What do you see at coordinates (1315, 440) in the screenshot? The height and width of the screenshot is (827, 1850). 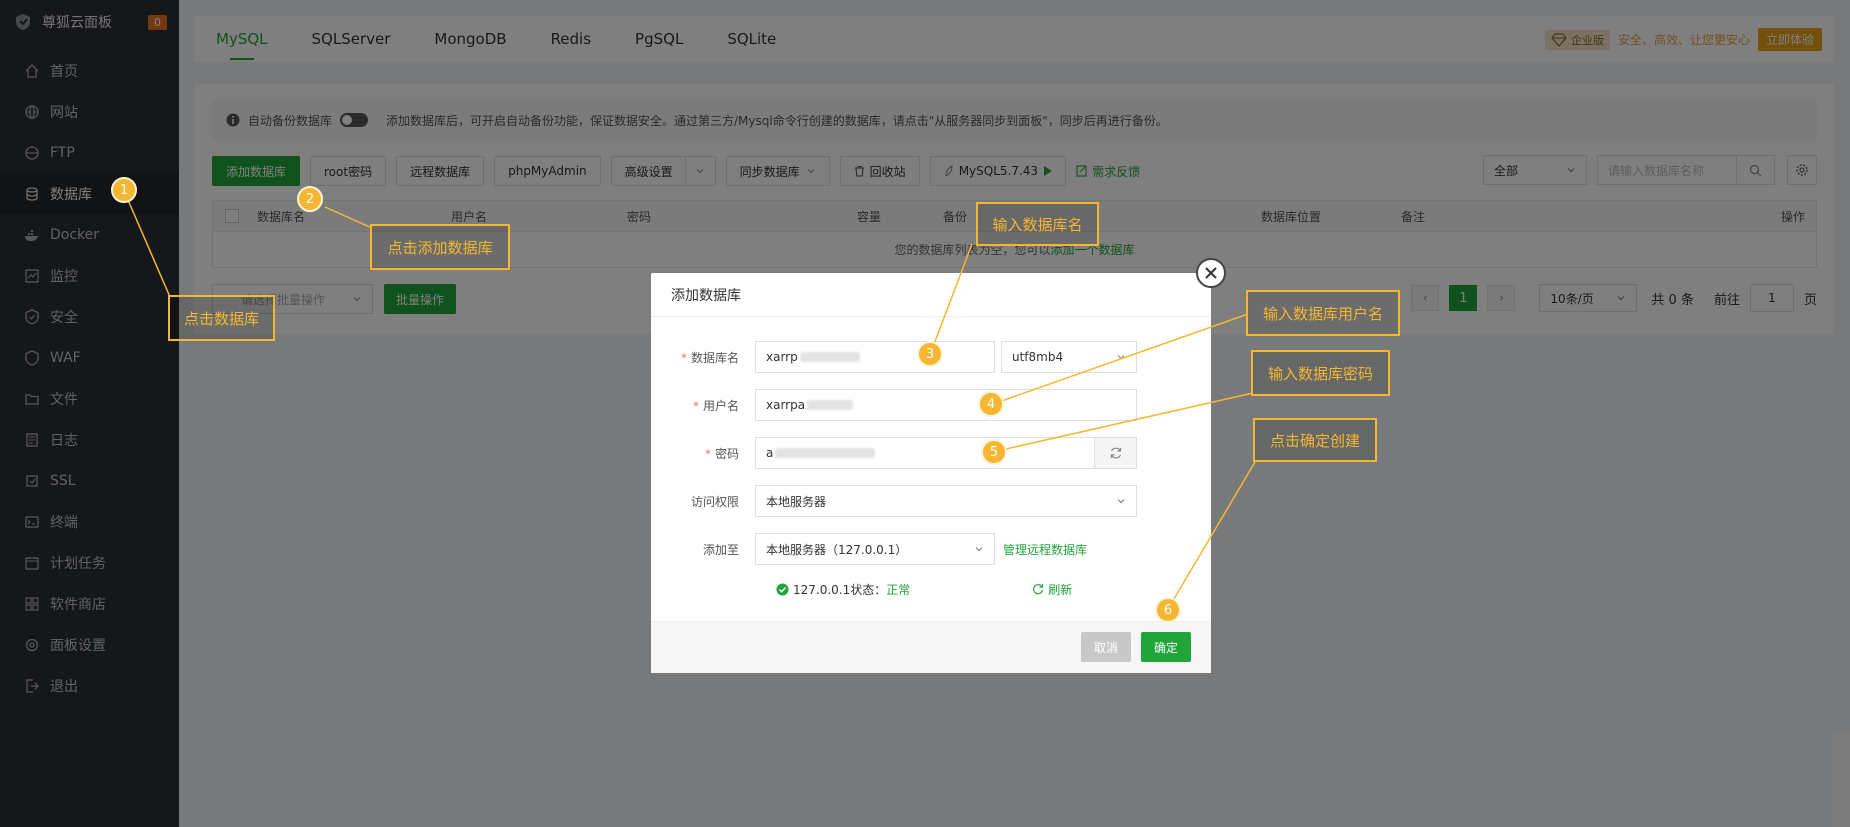 I see `callout-click-confirm: 点击确定创建` at bounding box center [1315, 440].